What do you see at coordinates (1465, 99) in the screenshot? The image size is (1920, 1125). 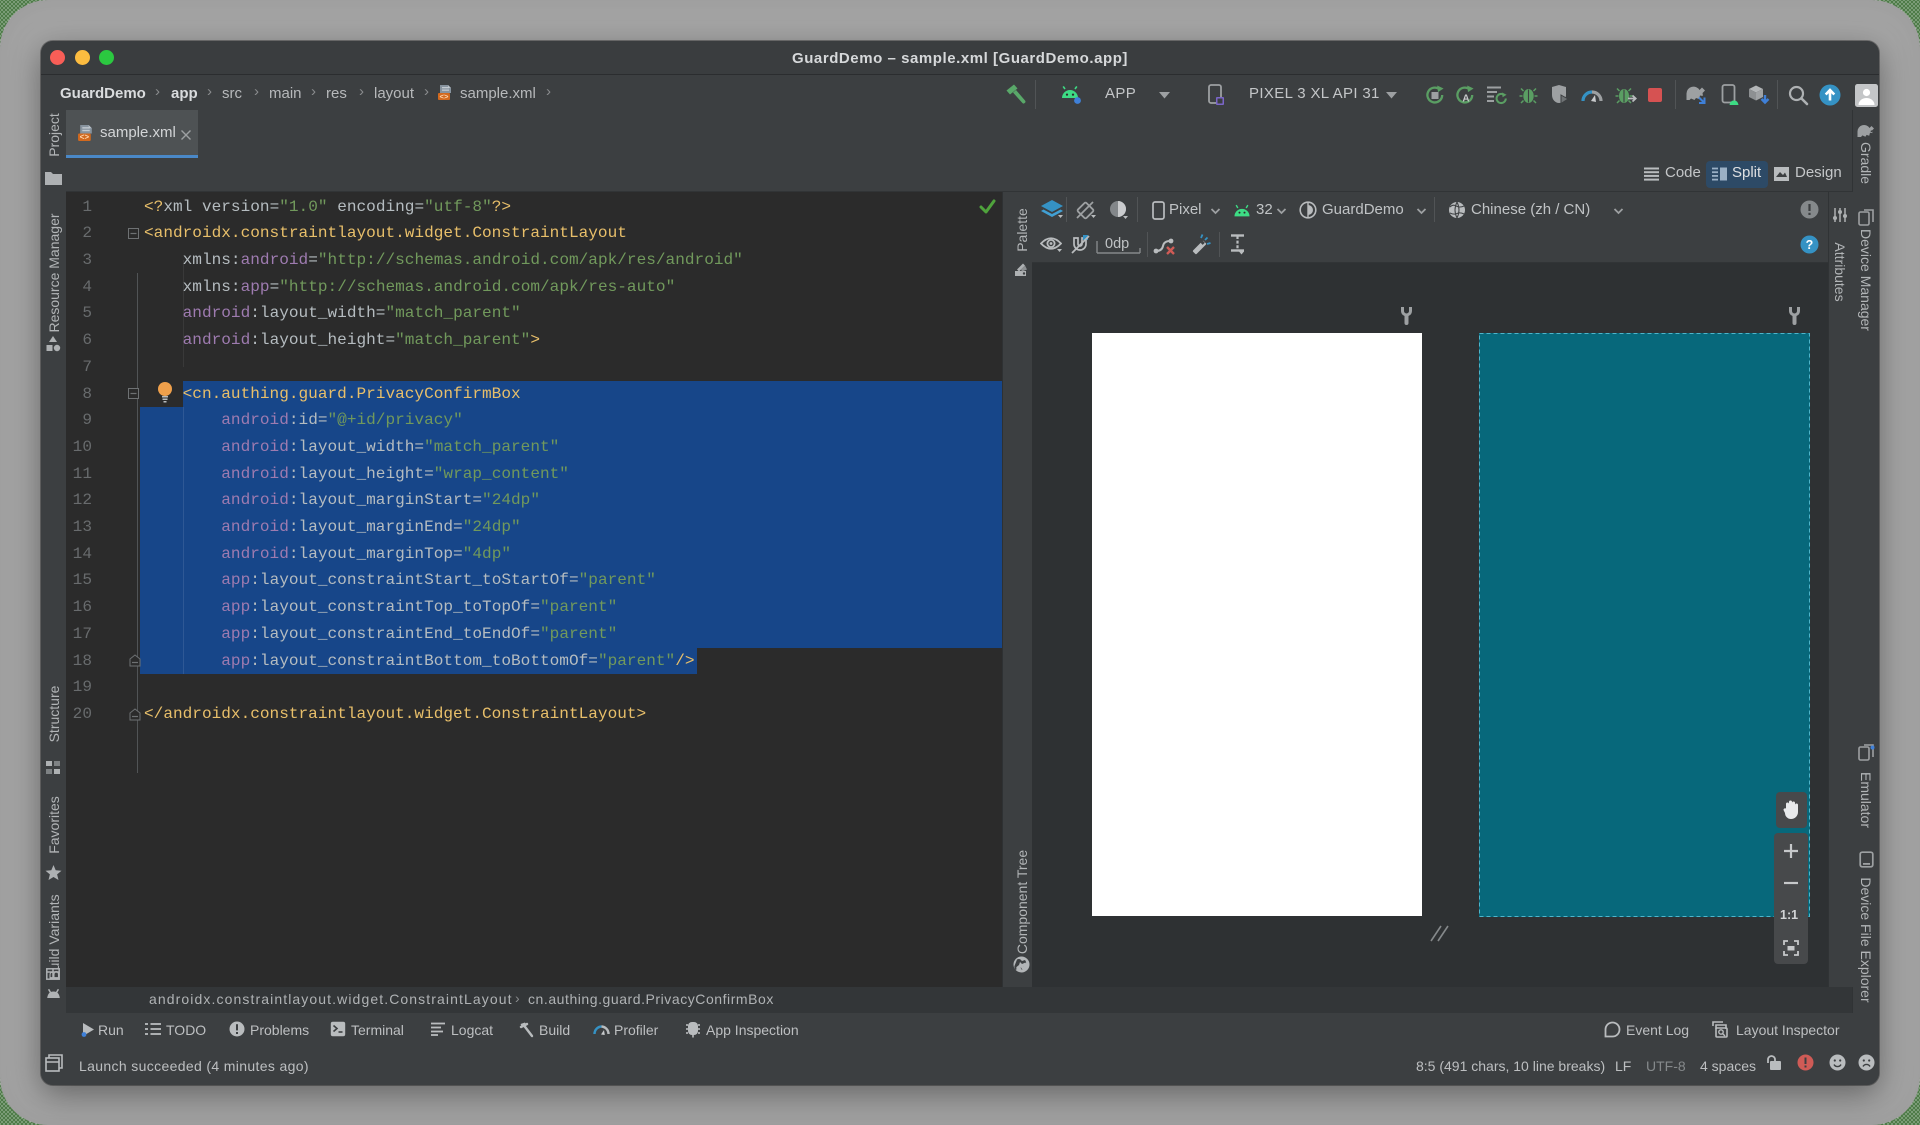 I see `svg-text: A` at bounding box center [1465, 99].